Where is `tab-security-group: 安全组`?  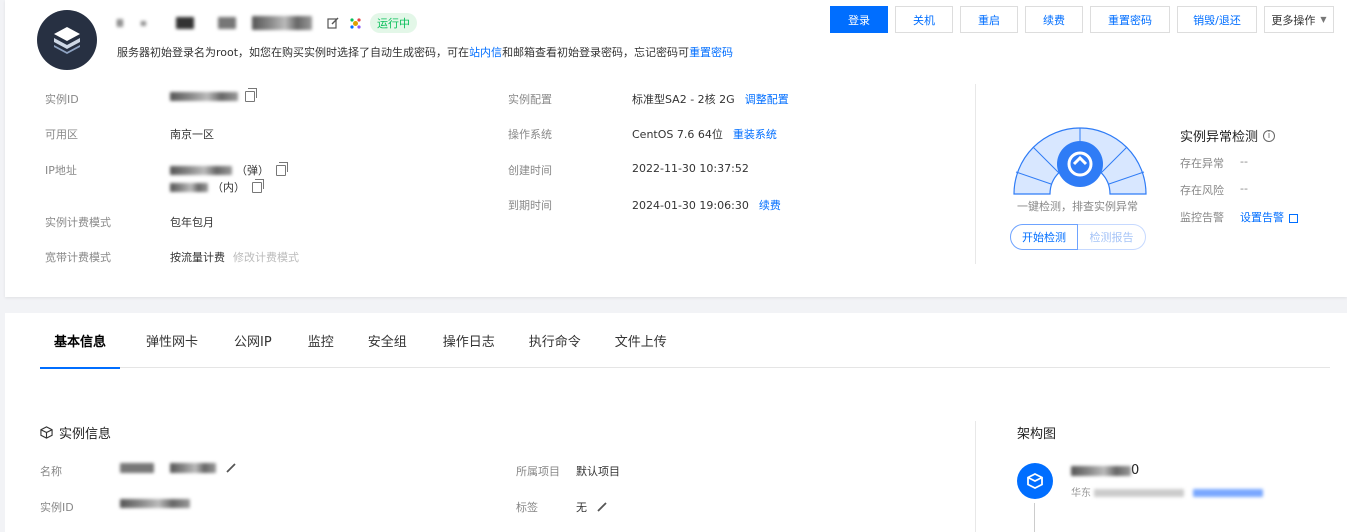
tab-security-group: 安全组 is located at coordinates (387, 340).